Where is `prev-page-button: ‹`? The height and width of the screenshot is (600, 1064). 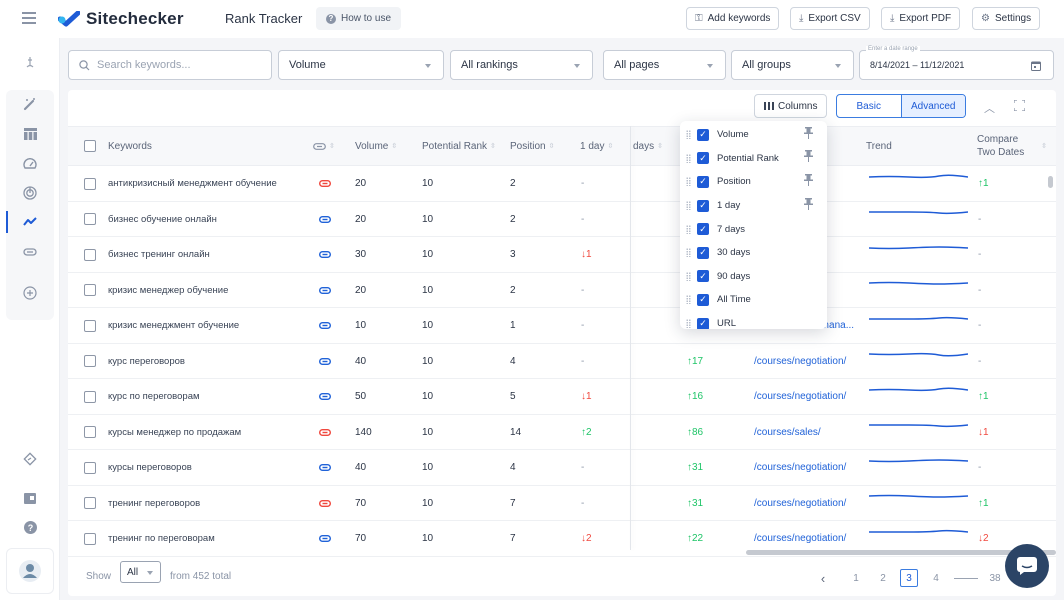
prev-page-button: ‹ is located at coordinates (823, 578).